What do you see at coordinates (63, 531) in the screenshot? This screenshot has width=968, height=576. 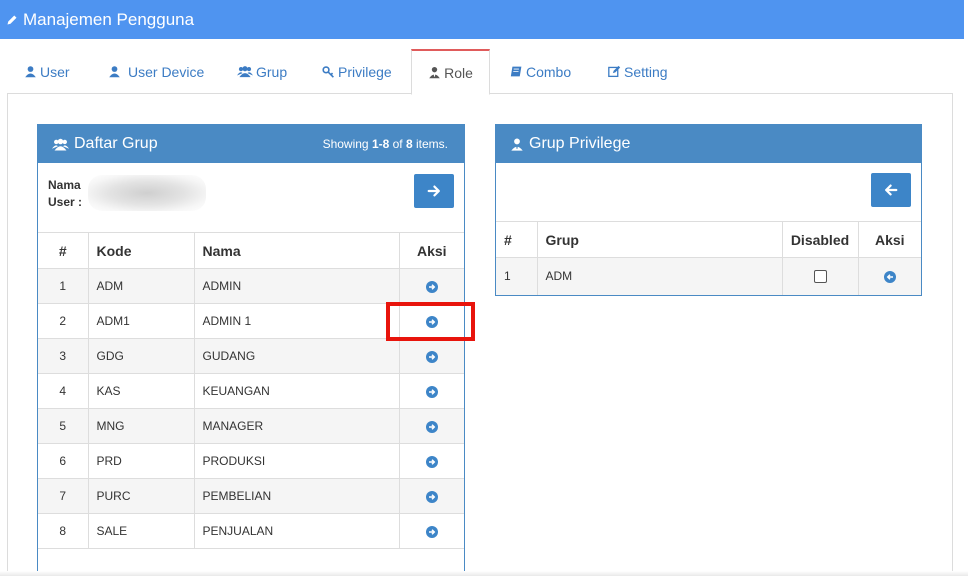 I see `row-number: 8` at bounding box center [63, 531].